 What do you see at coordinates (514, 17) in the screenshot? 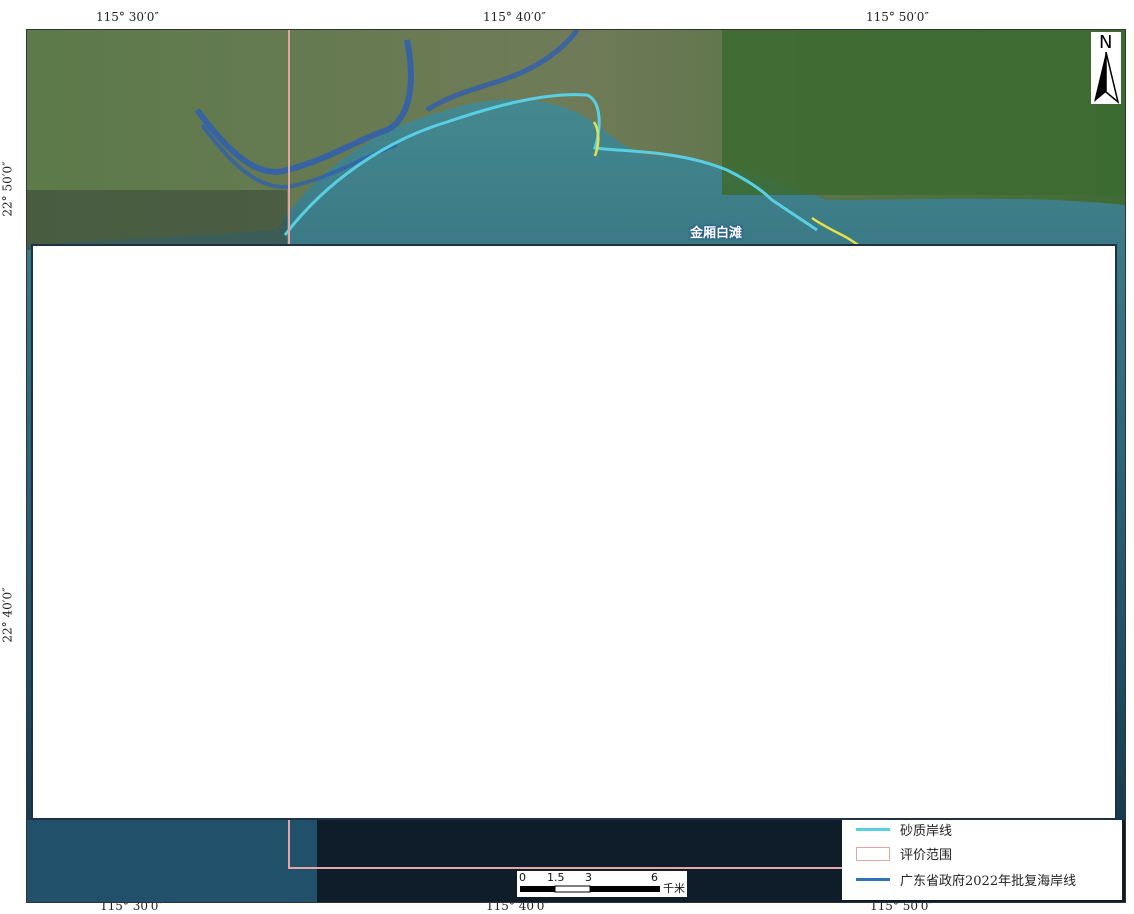
I see `tick-top-2: 115° 40′0″` at bounding box center [514, 17].